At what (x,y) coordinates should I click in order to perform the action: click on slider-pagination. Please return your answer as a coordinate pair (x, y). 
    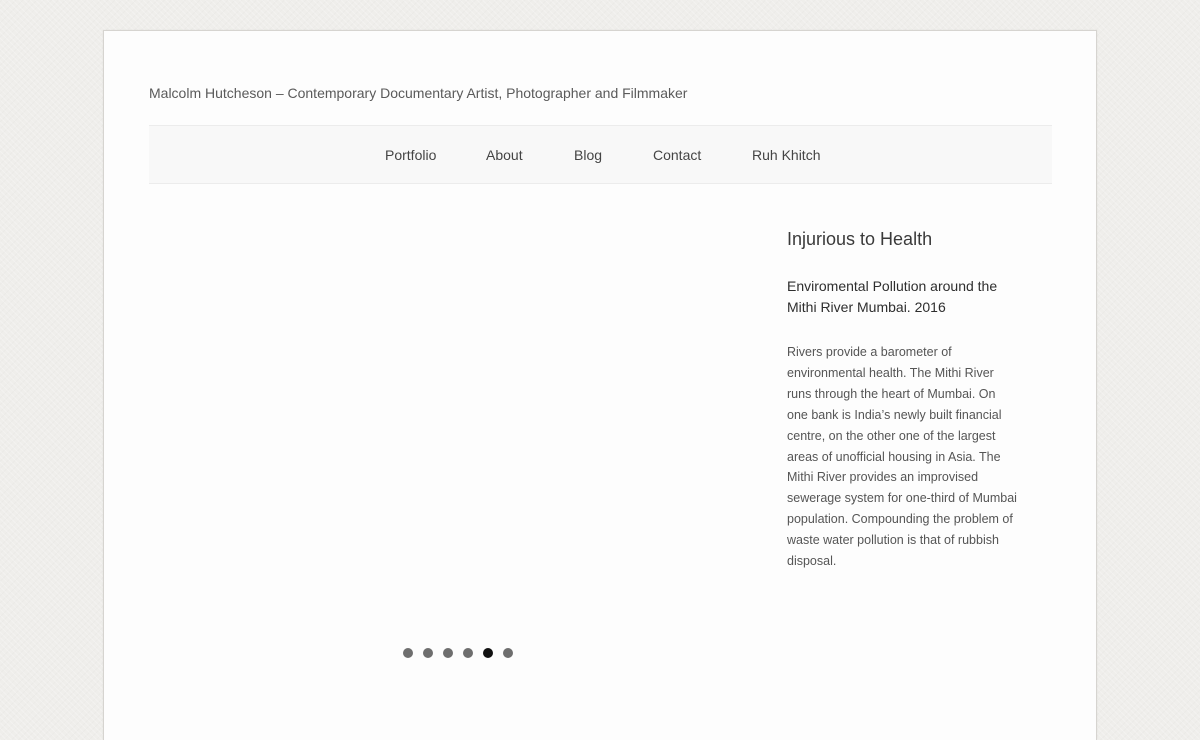
    Looking at the image, I should click on (458, 654).